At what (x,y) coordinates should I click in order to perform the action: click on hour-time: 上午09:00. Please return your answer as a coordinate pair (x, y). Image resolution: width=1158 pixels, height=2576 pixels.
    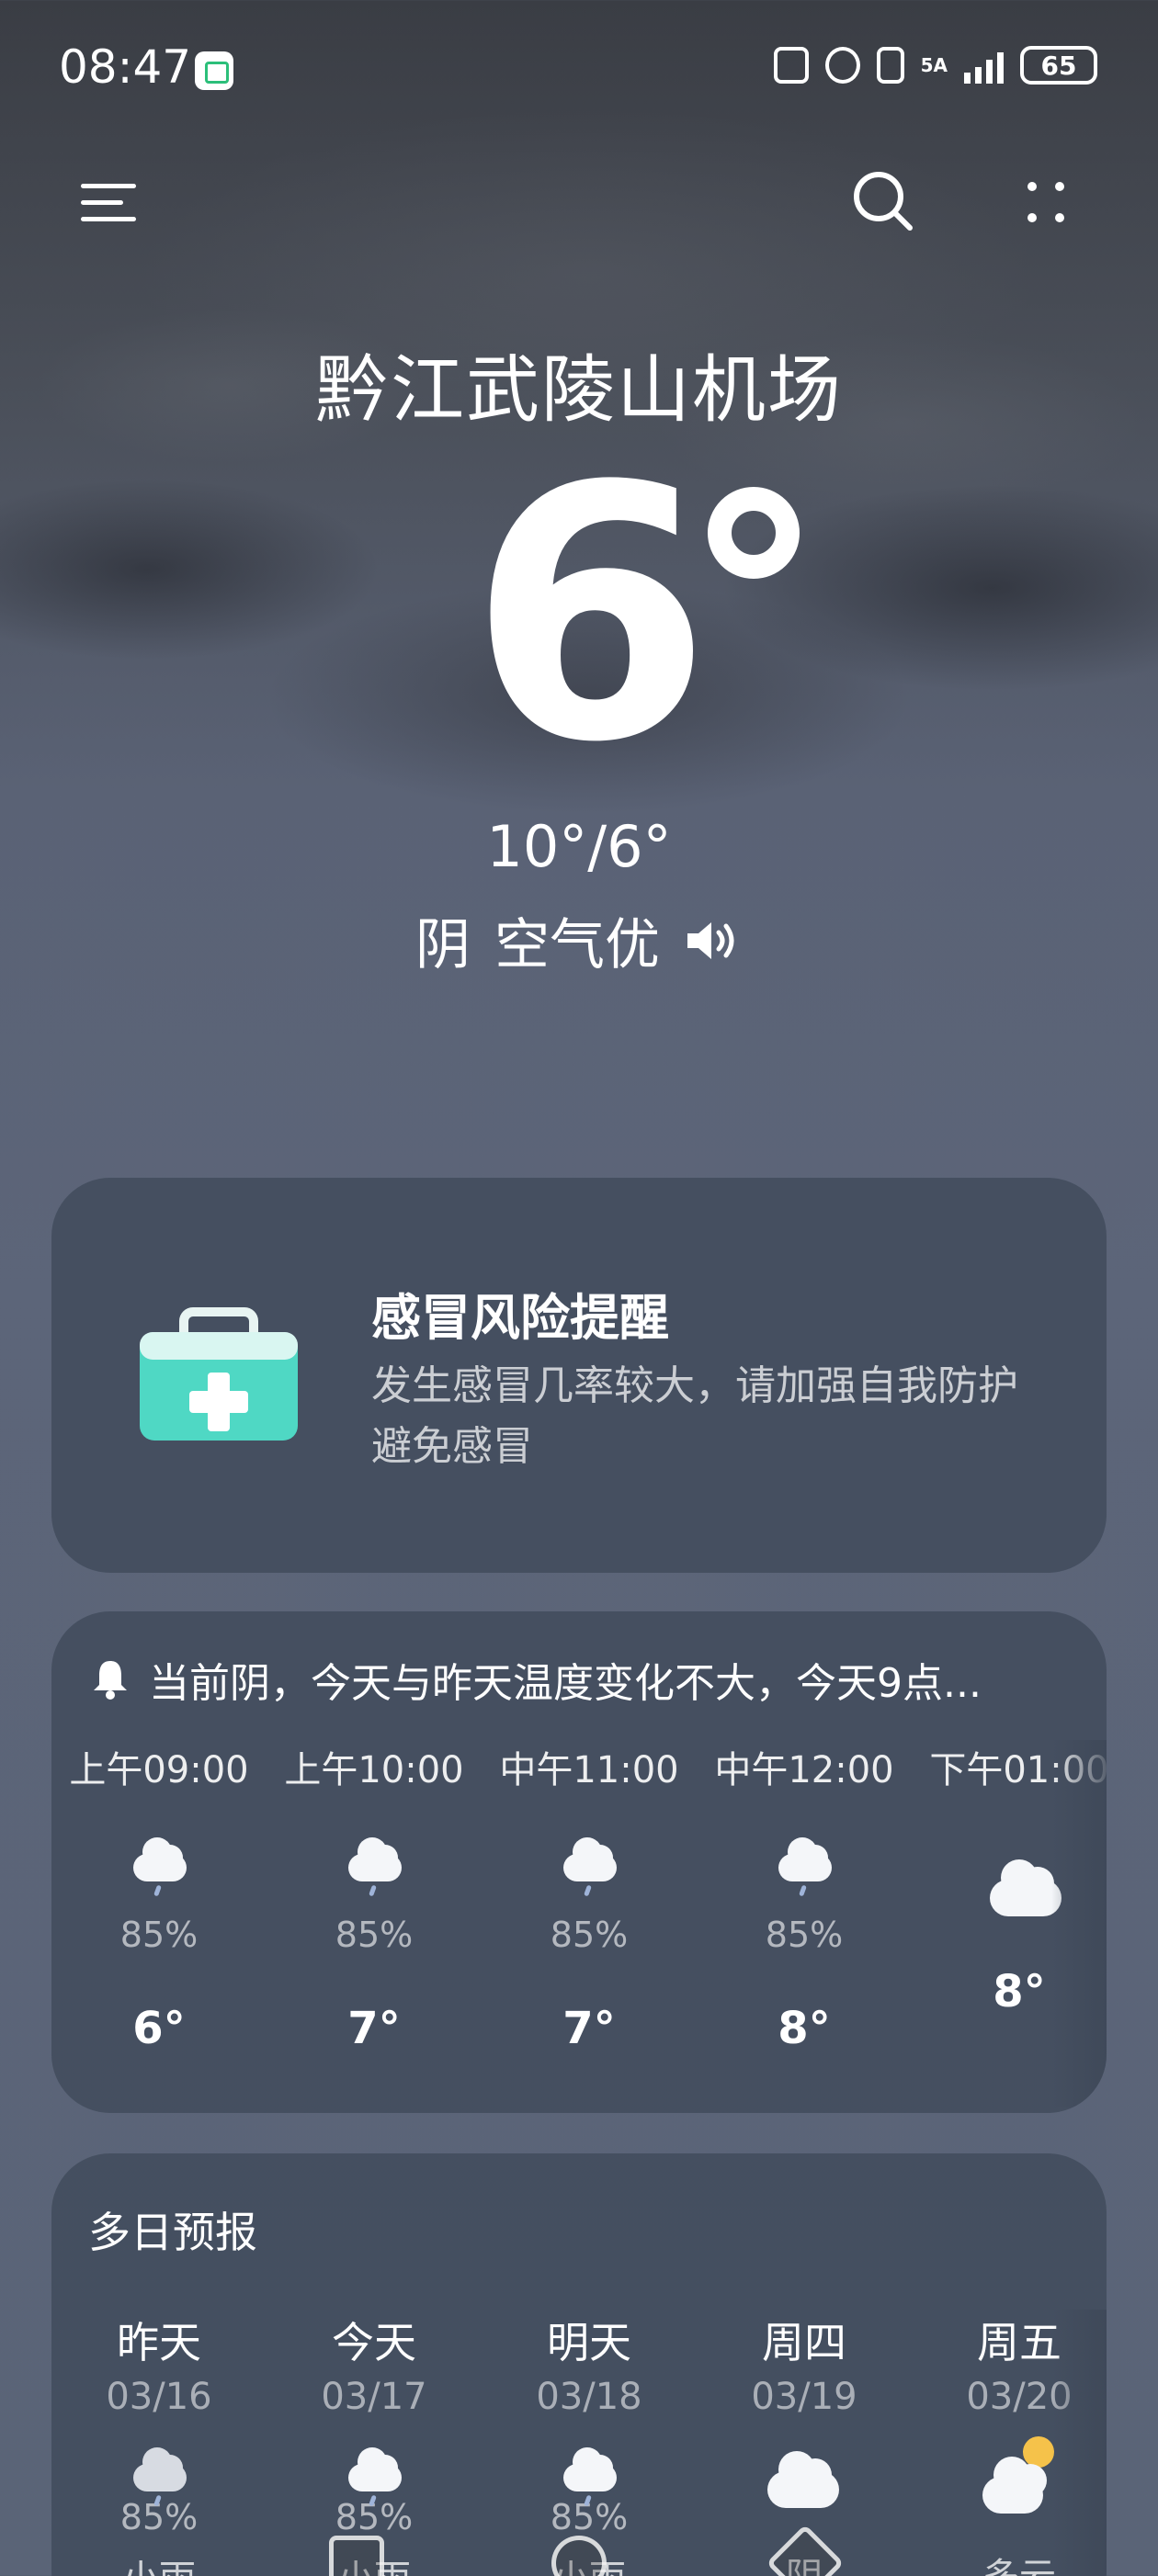
    Looking at the image, I should click on (159, 1770).